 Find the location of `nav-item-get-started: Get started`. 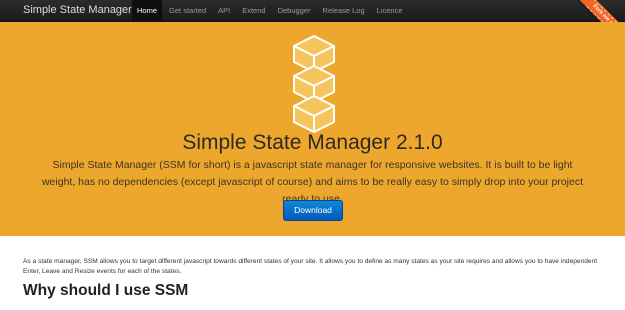

nav-item-get-started: Get started is located at coordinates (187, 11).